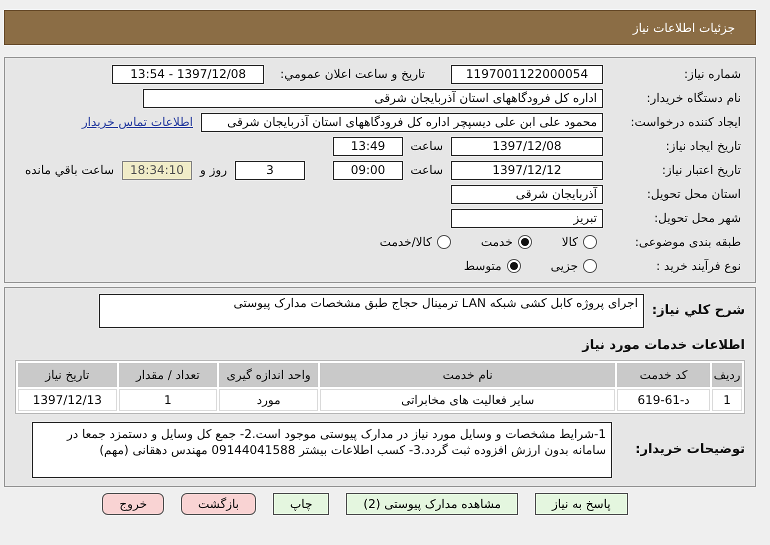 This screenshot has width=770, height=545. I want to click on field-value: آذربایجان شرقی, so click(527, 194).